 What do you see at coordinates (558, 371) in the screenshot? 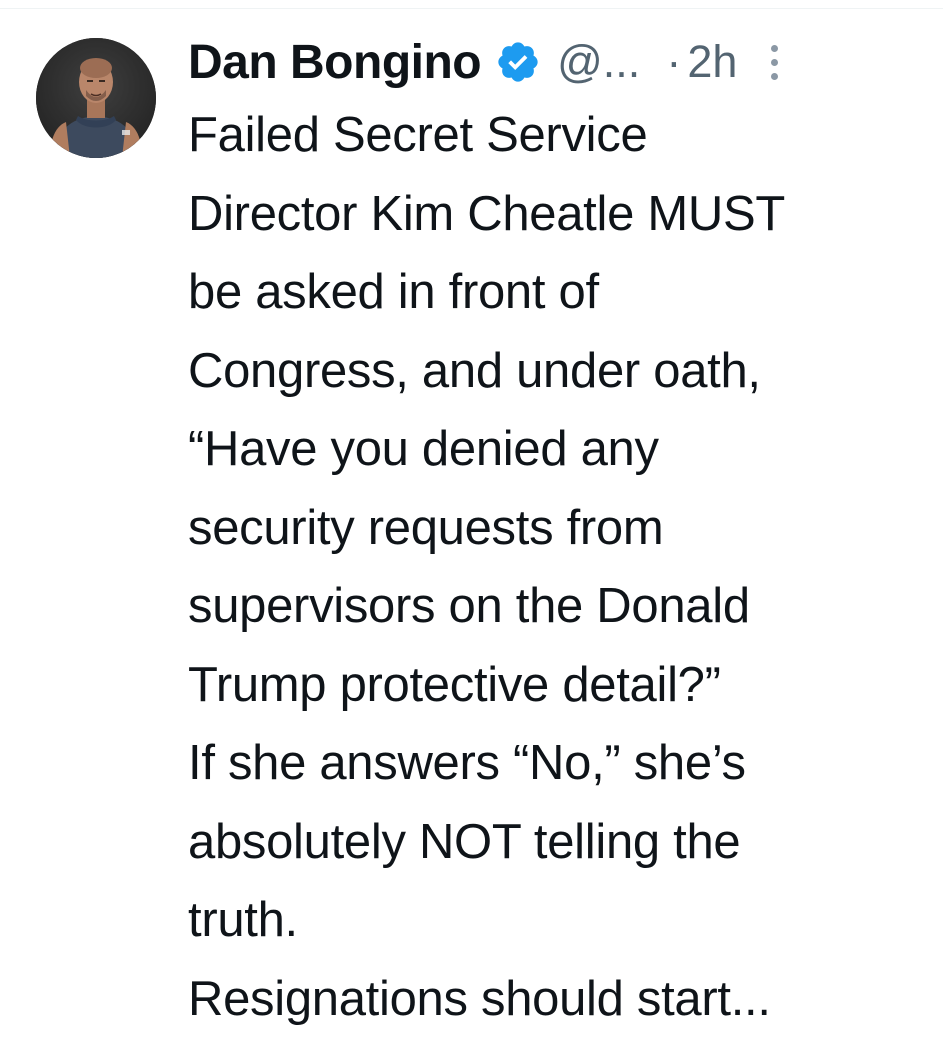
I see `tweet-text-line: Congress, and under oath,` at bounding box center [558, 371].